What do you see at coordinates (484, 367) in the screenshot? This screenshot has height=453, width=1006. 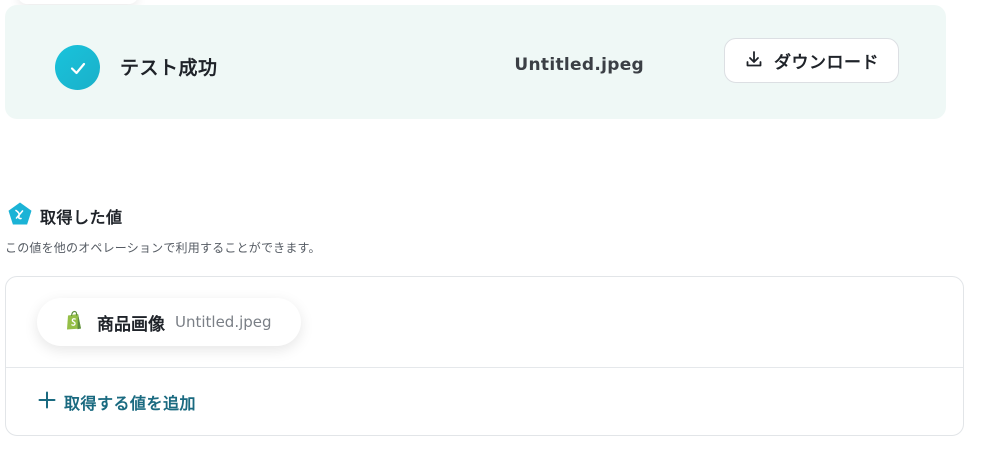 I see `panel-divider` at bounding box center [484, 367].